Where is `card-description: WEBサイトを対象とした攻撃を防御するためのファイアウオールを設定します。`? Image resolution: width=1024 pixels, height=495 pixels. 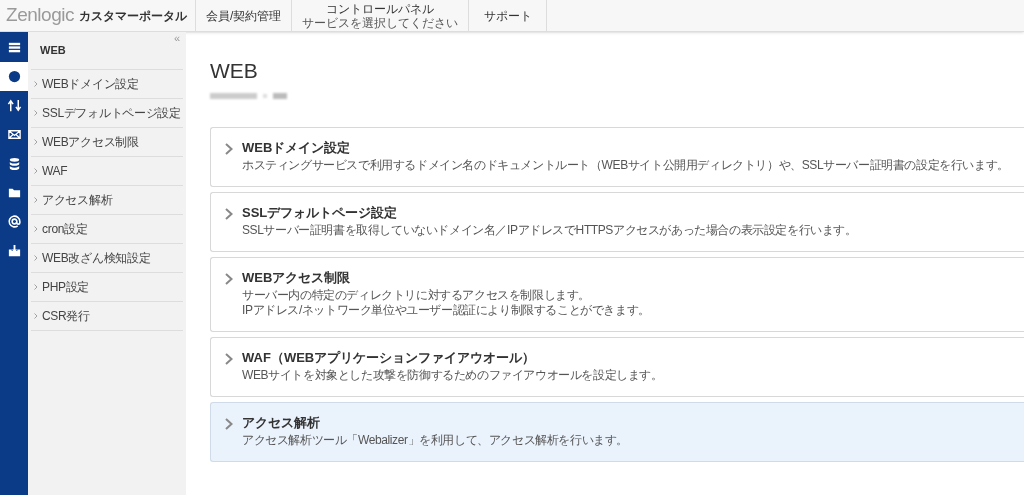
card-description: WEBサイトを対象とした攻撃を防御するためのファイアウオールを設定します。 is located at coordinates (452, 375).